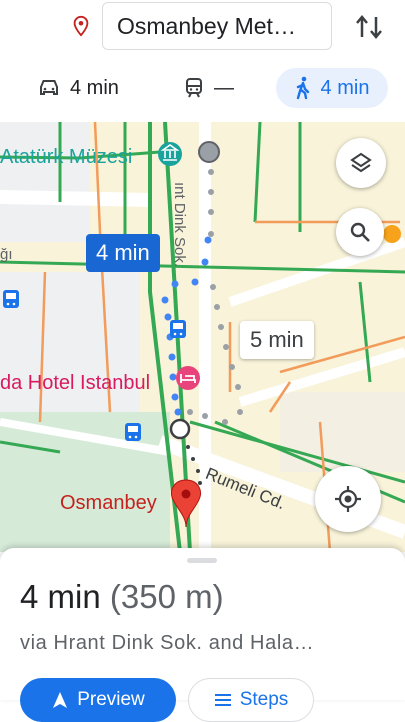 The height and width of the screenshot is (722, 405). Describe the element at coordinates (345, 87) in the screenshot. I see `mode-walk-time: 4 min` at that location.